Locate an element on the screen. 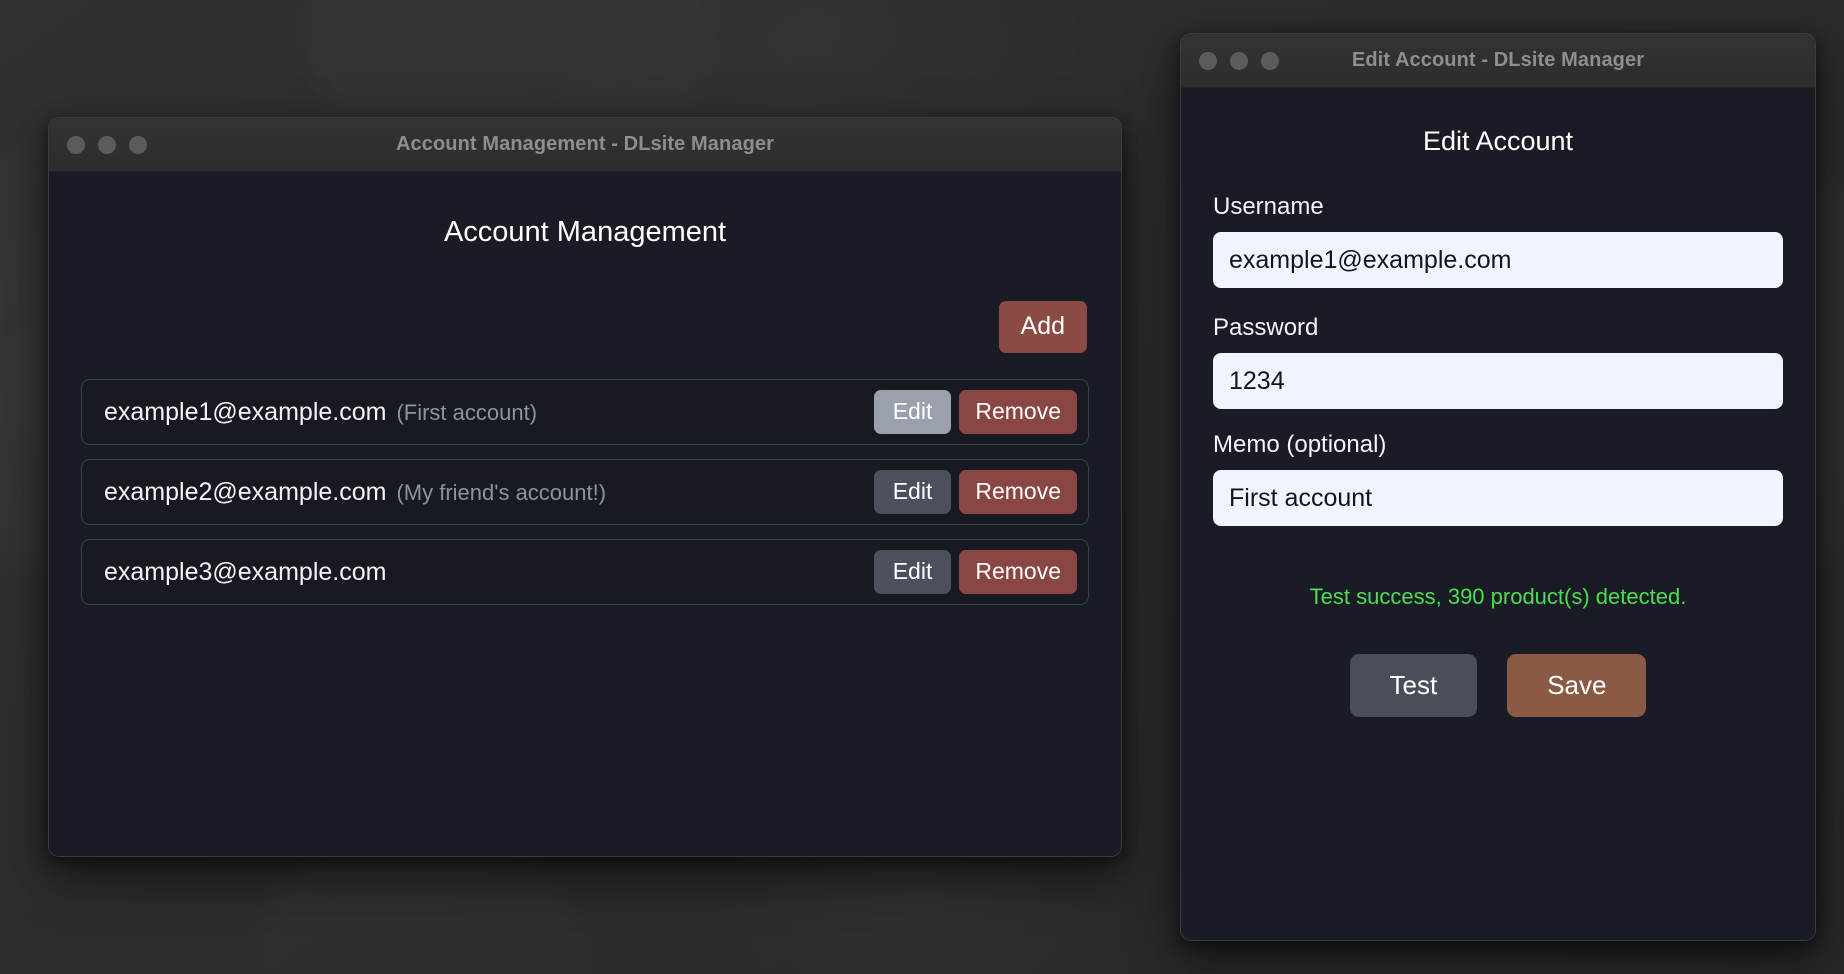  account-window-titlebar: Account Management - DLsite Manager is located at coordinates (585, 145).